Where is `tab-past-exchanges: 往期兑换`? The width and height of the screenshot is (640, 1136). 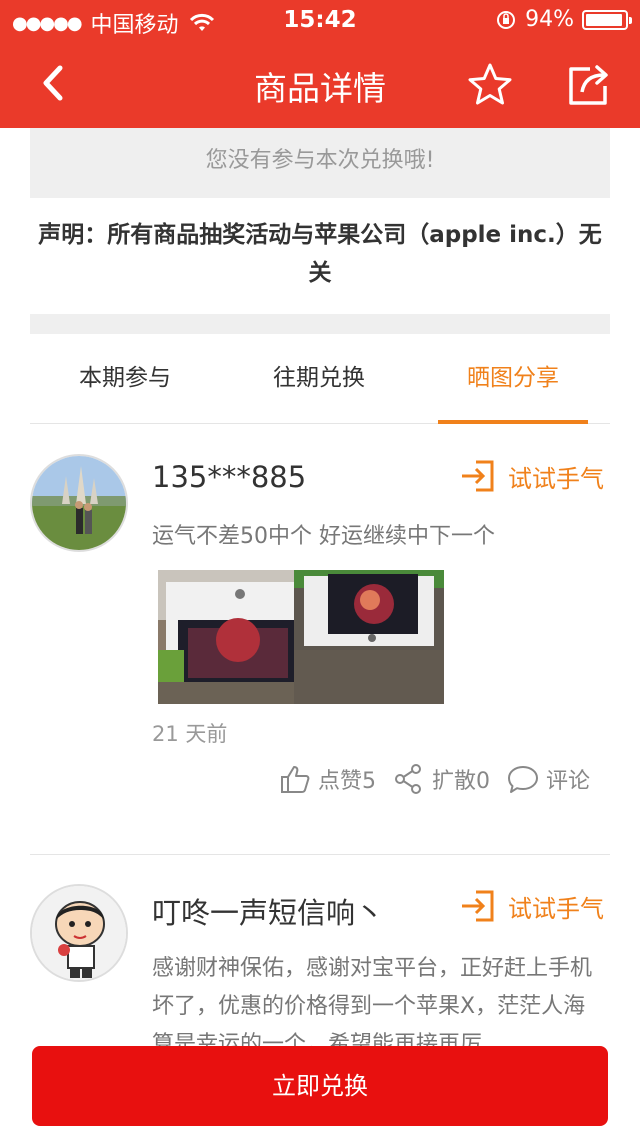 tab-past-exchanges: 往期兑换 is located at coordinates (319, 379).